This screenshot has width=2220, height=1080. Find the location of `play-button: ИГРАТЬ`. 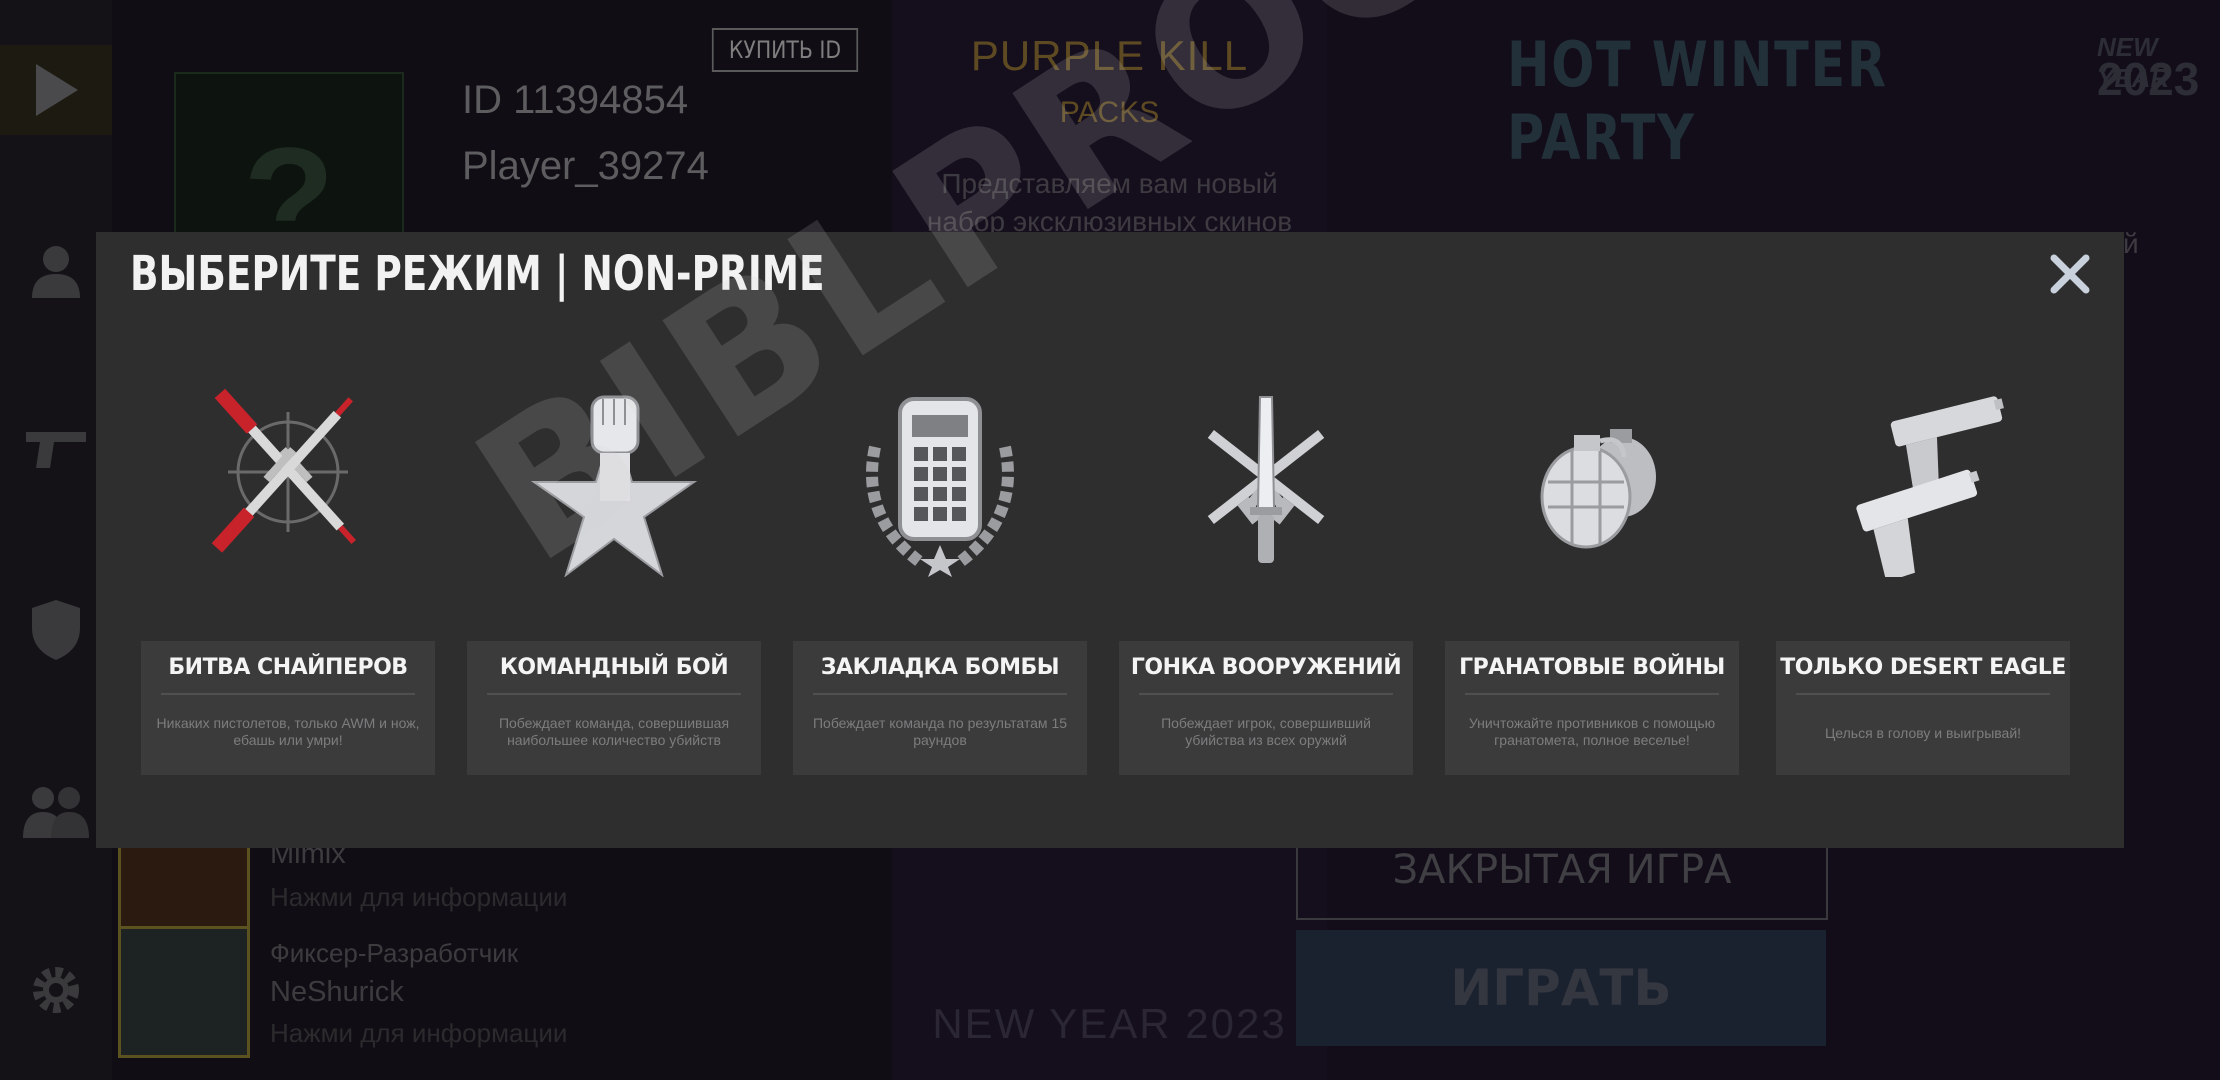

play-button: ИГРАТЬ is located at coordinates (1561, 988).